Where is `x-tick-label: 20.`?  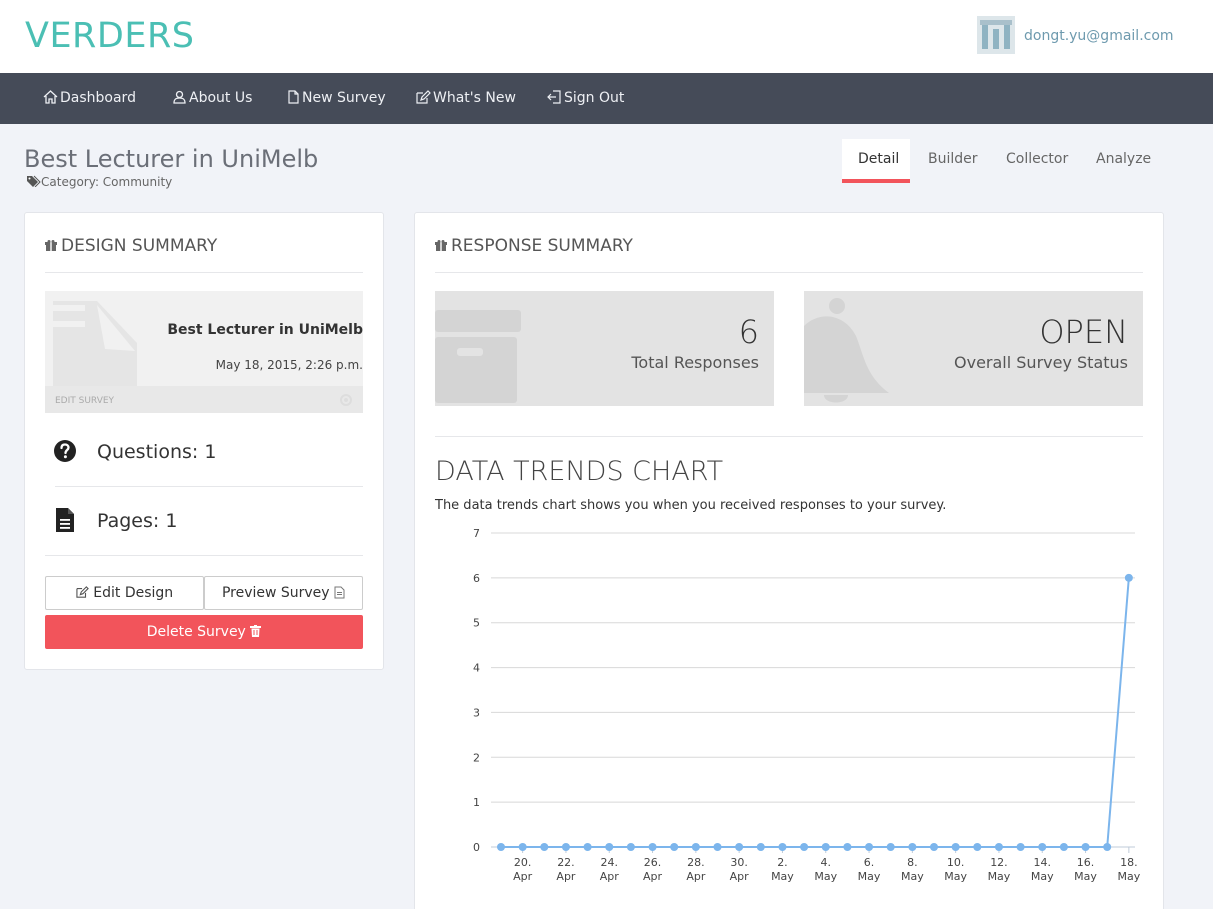
x-tick-label: 20. is located at coordinates (523, 862).